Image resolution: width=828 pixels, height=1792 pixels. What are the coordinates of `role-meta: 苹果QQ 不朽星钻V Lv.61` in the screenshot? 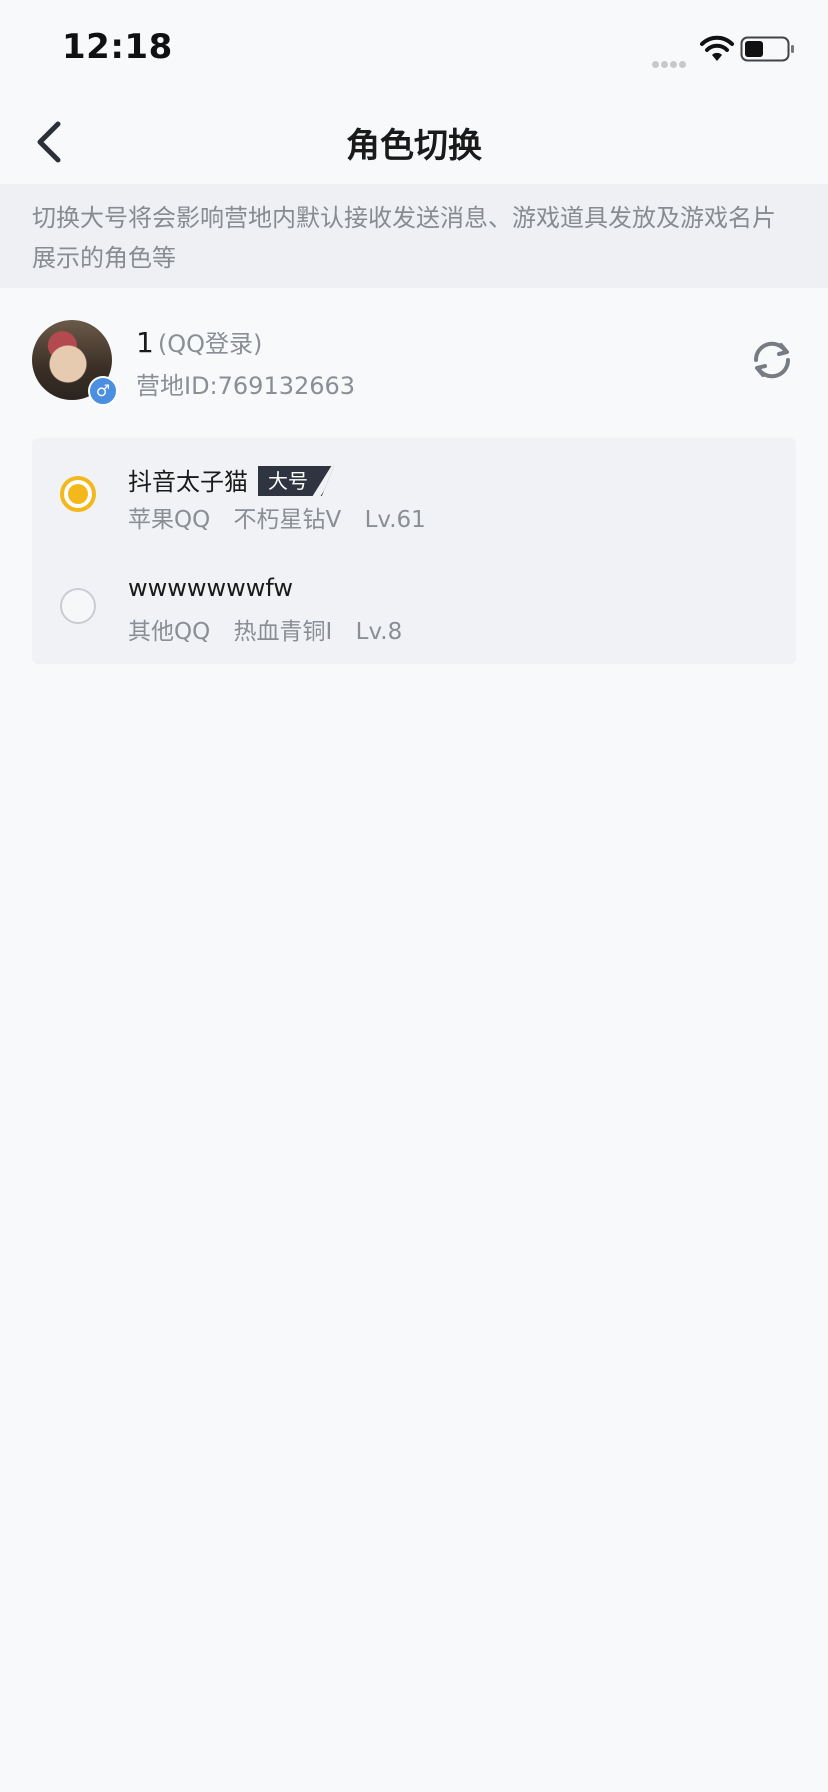 It's located at (285, 517).